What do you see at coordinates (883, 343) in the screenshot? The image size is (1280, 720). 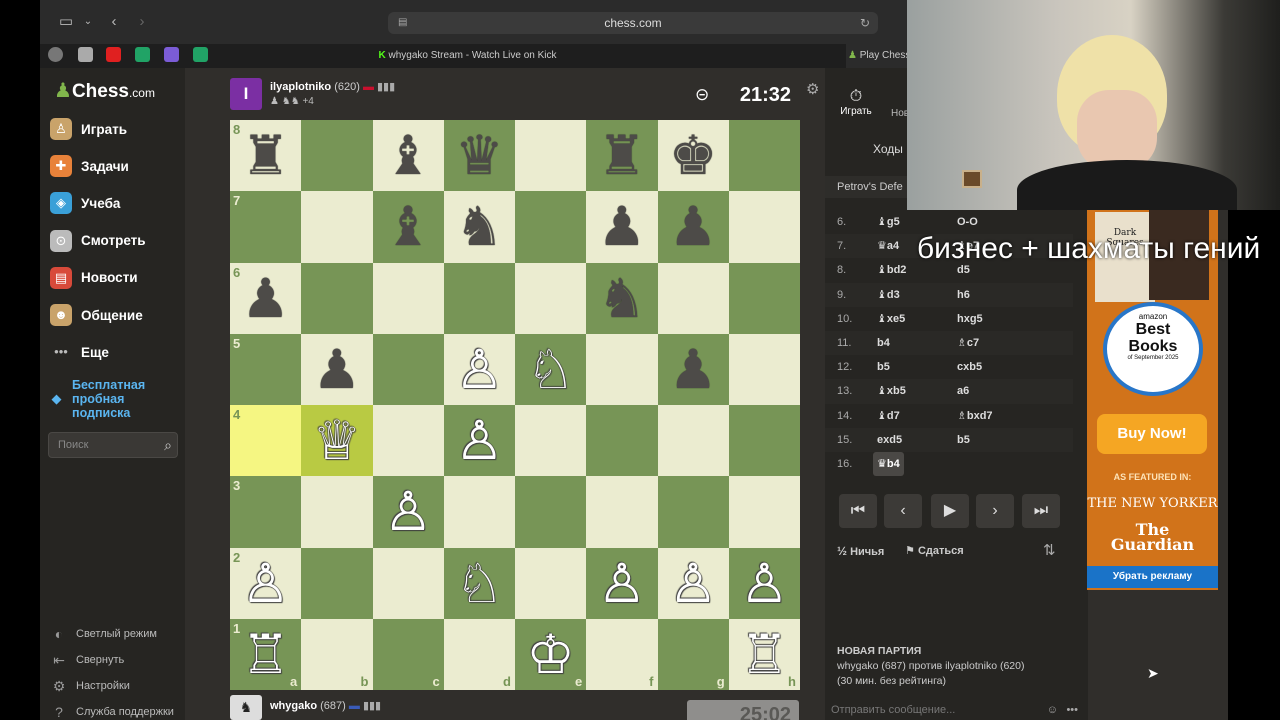 I see `white-move: b4` at bounding box center [883, 343].